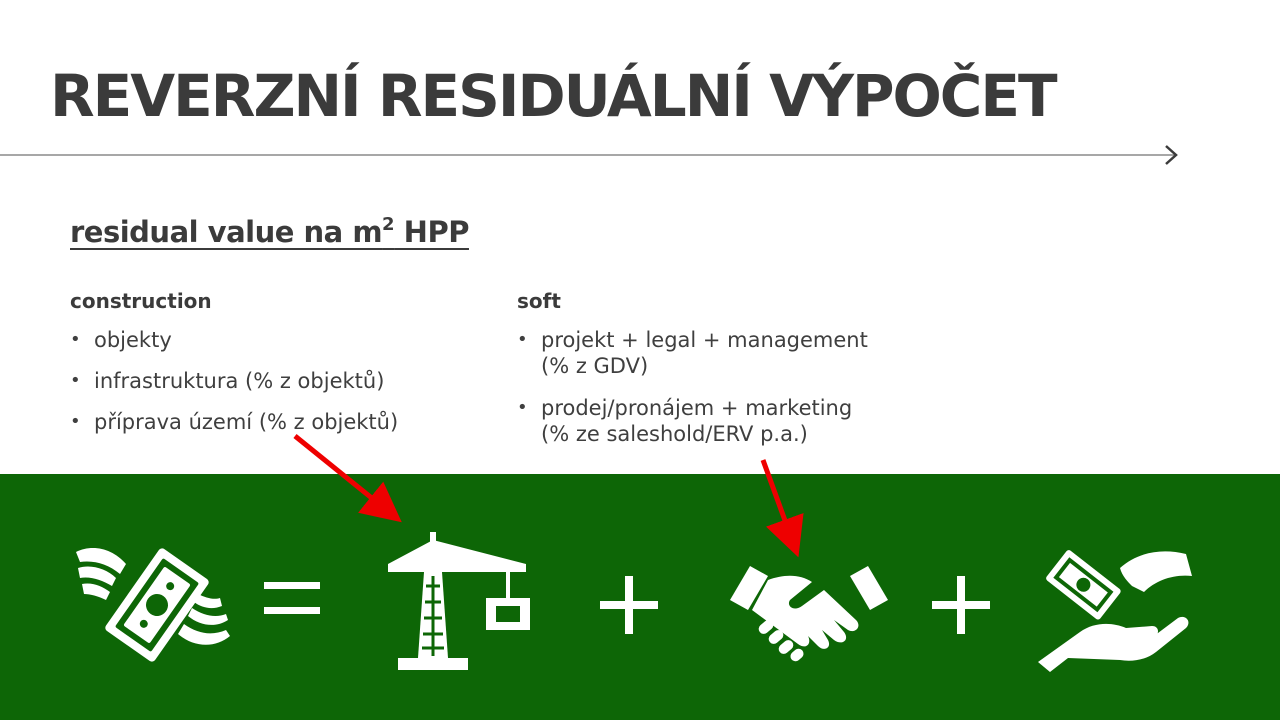 The image size is (1280, 720). I want to click on list-item-line2: (% ze saleshold/ERV p.a.), so click(674, 434).